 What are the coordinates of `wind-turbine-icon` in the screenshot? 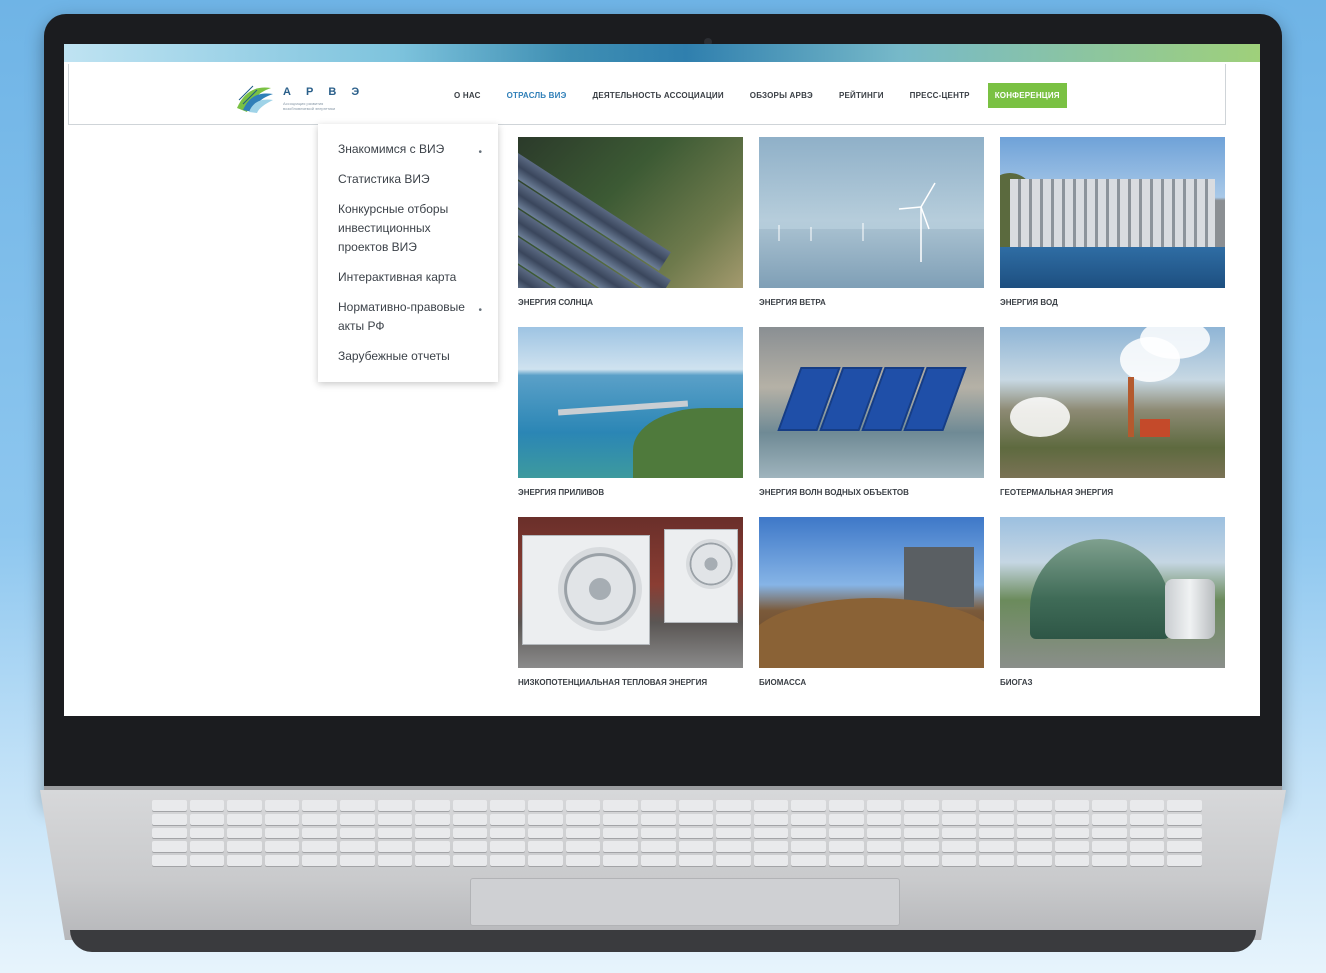 It's located at (857, 222).